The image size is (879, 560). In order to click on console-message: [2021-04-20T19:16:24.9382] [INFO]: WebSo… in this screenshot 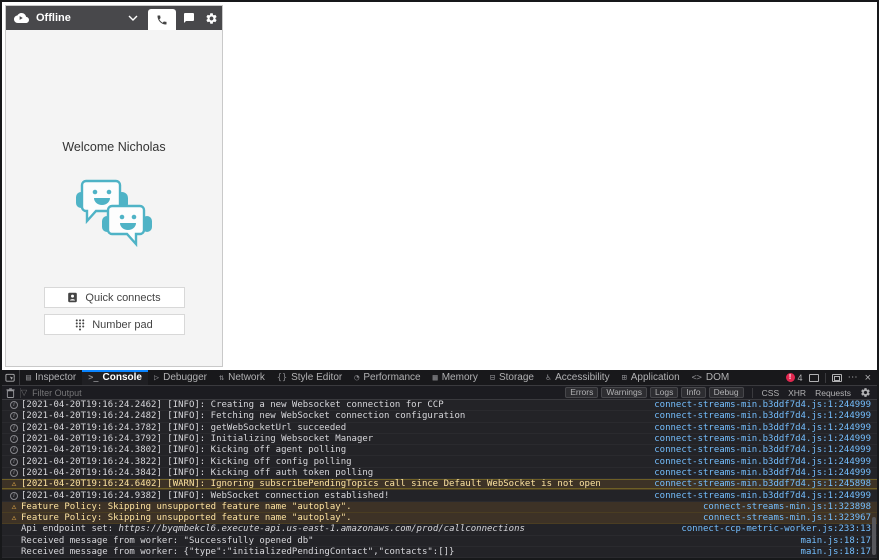, I will do `click(205, 495)`.